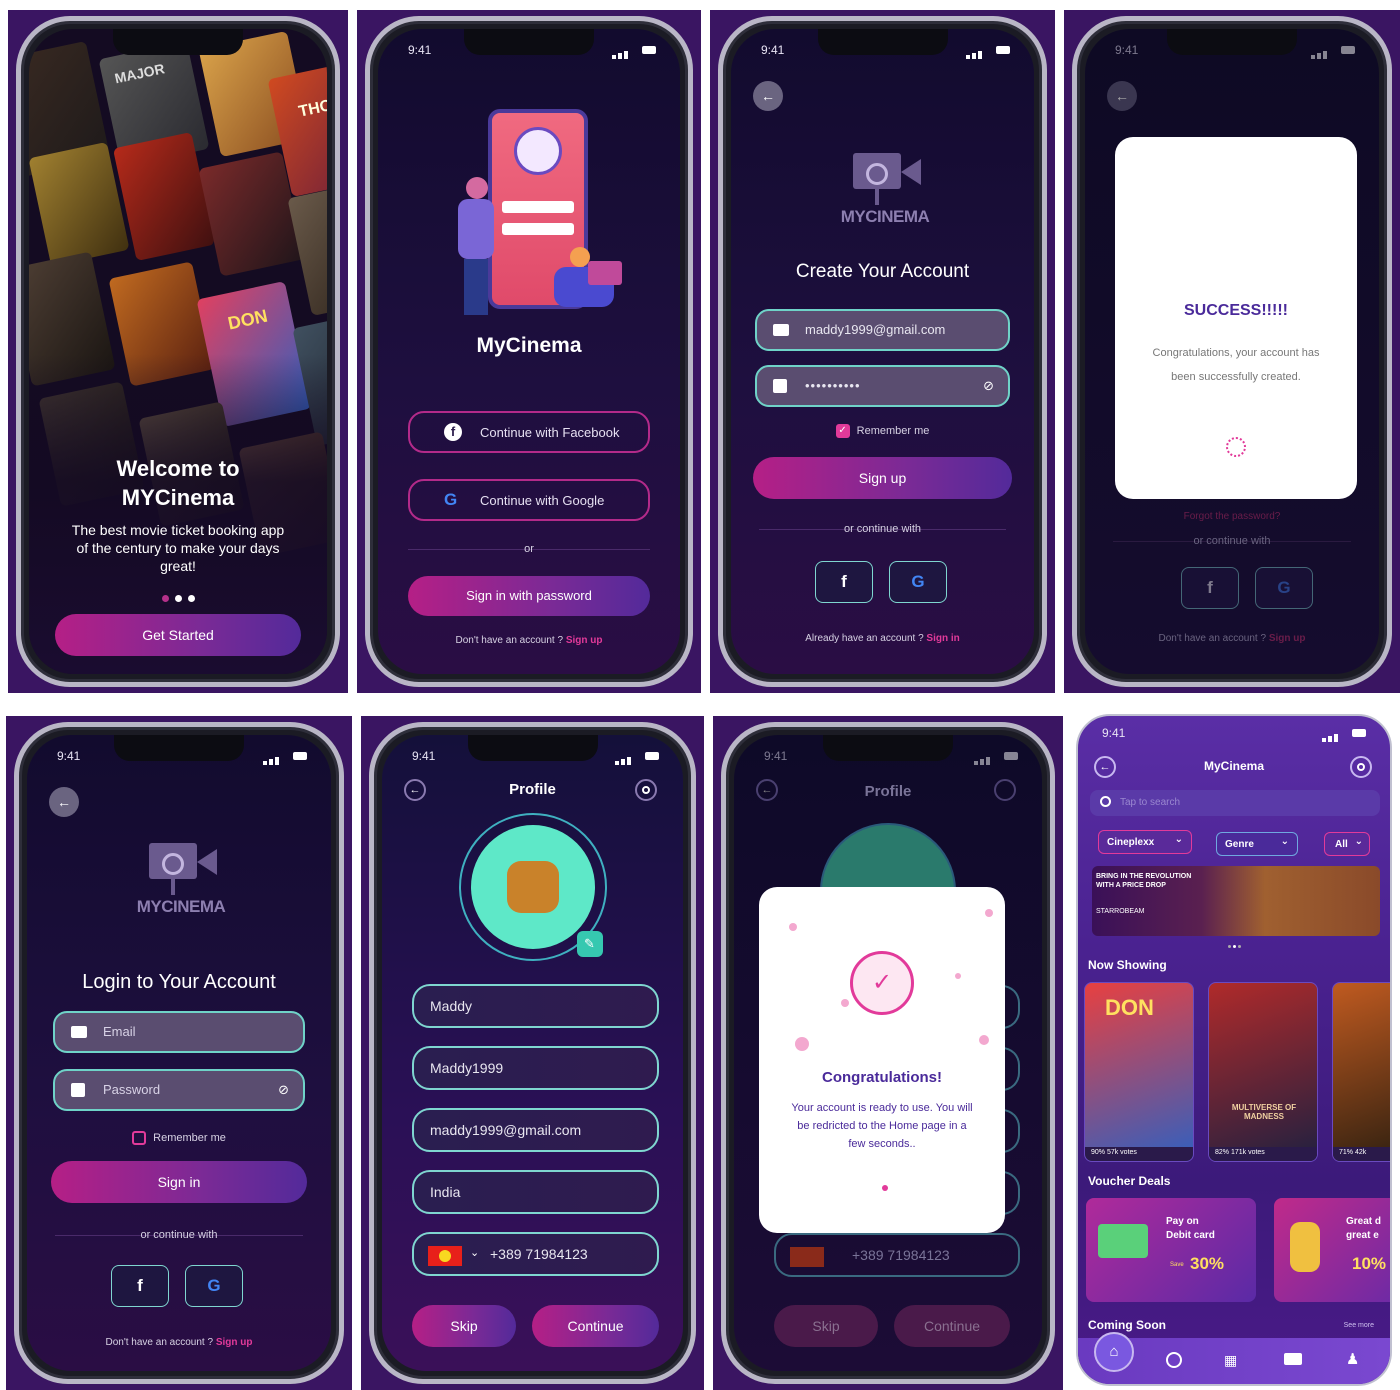 The height and width of the screenshot is (1390, 1400). Describe the element at coordinates (179, 1090) in the screenshot. I see `password-field: Password ⊘` at that location.